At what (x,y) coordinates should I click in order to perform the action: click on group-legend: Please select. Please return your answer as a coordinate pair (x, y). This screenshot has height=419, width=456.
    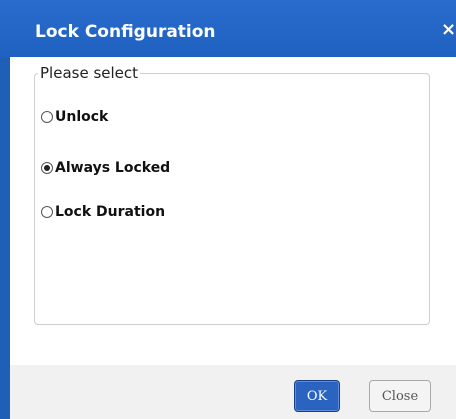
    Looking at the image, I should click on (89, 73).